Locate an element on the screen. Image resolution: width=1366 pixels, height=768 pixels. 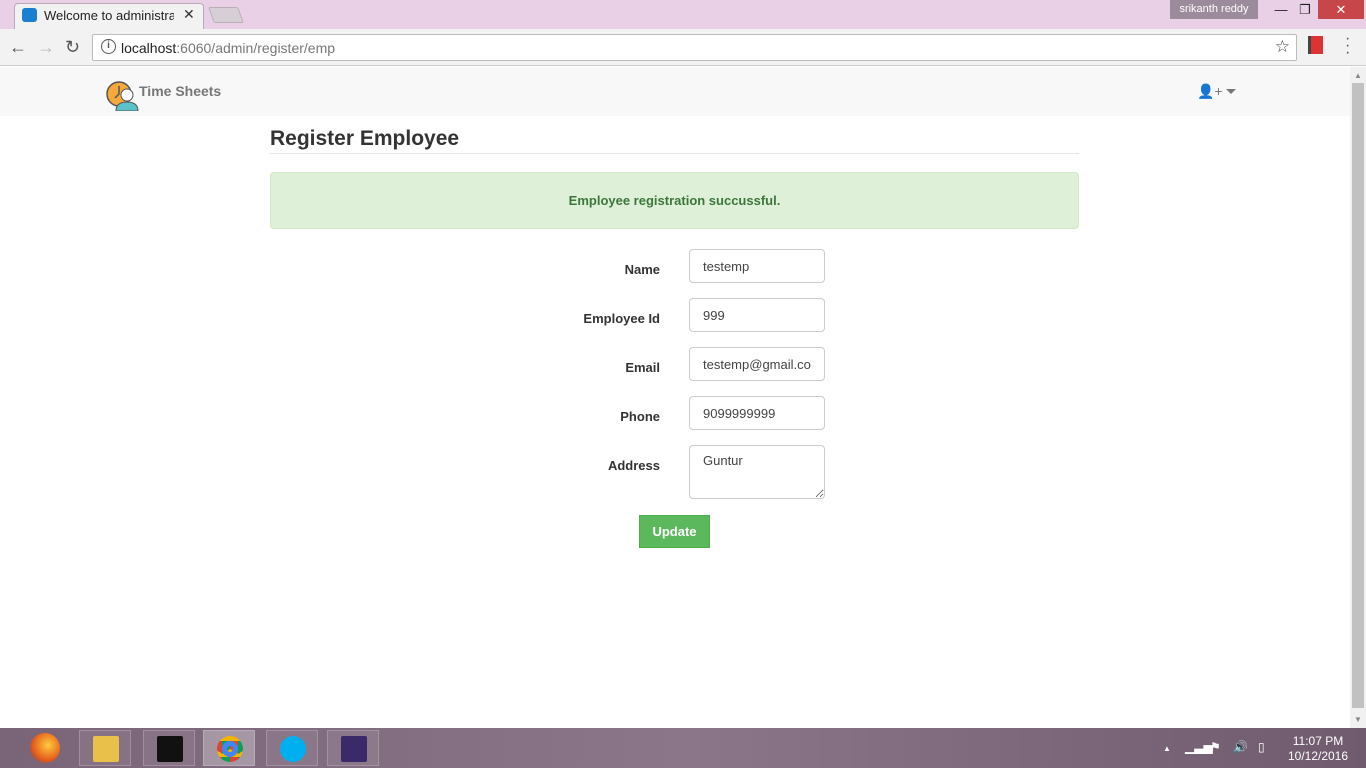
taskbar-chrome is located at coordinates (229, 748).